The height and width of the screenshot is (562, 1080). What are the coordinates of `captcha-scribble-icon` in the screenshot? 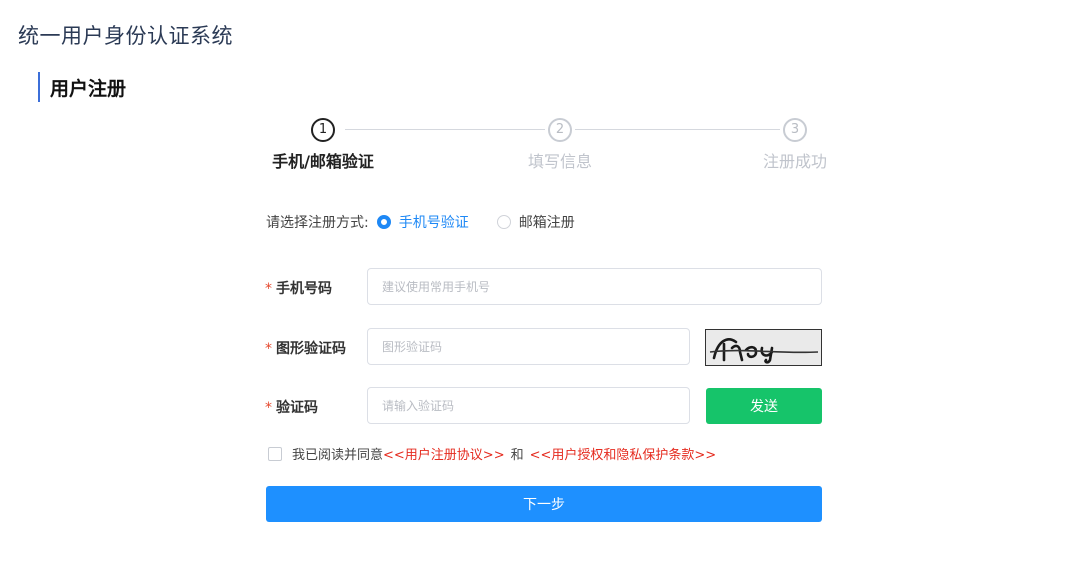 It's located at (764, 351).